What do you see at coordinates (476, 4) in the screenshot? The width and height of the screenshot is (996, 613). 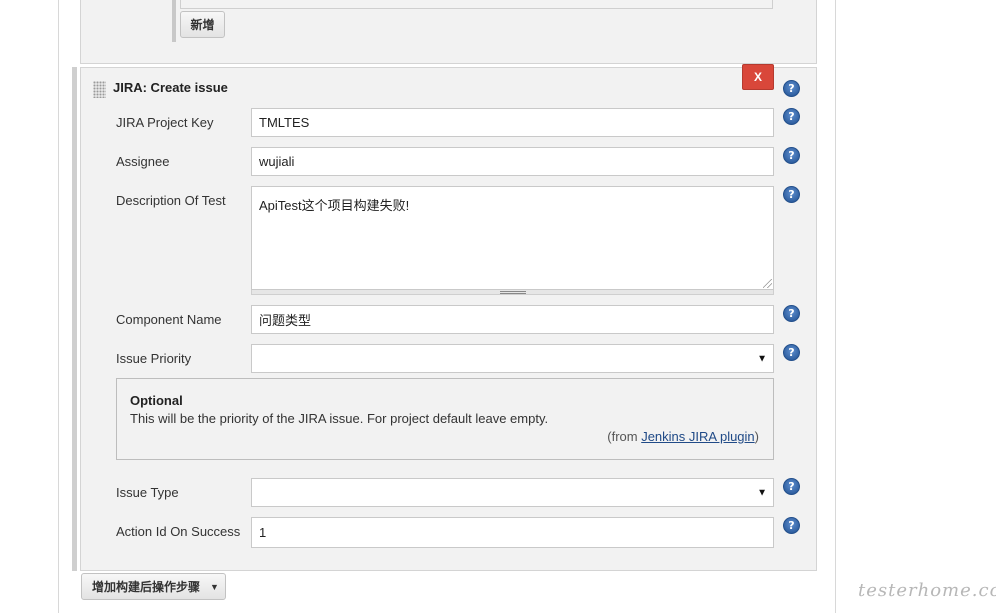 I see `previous-section-inner` at bounding box center [476, 4].